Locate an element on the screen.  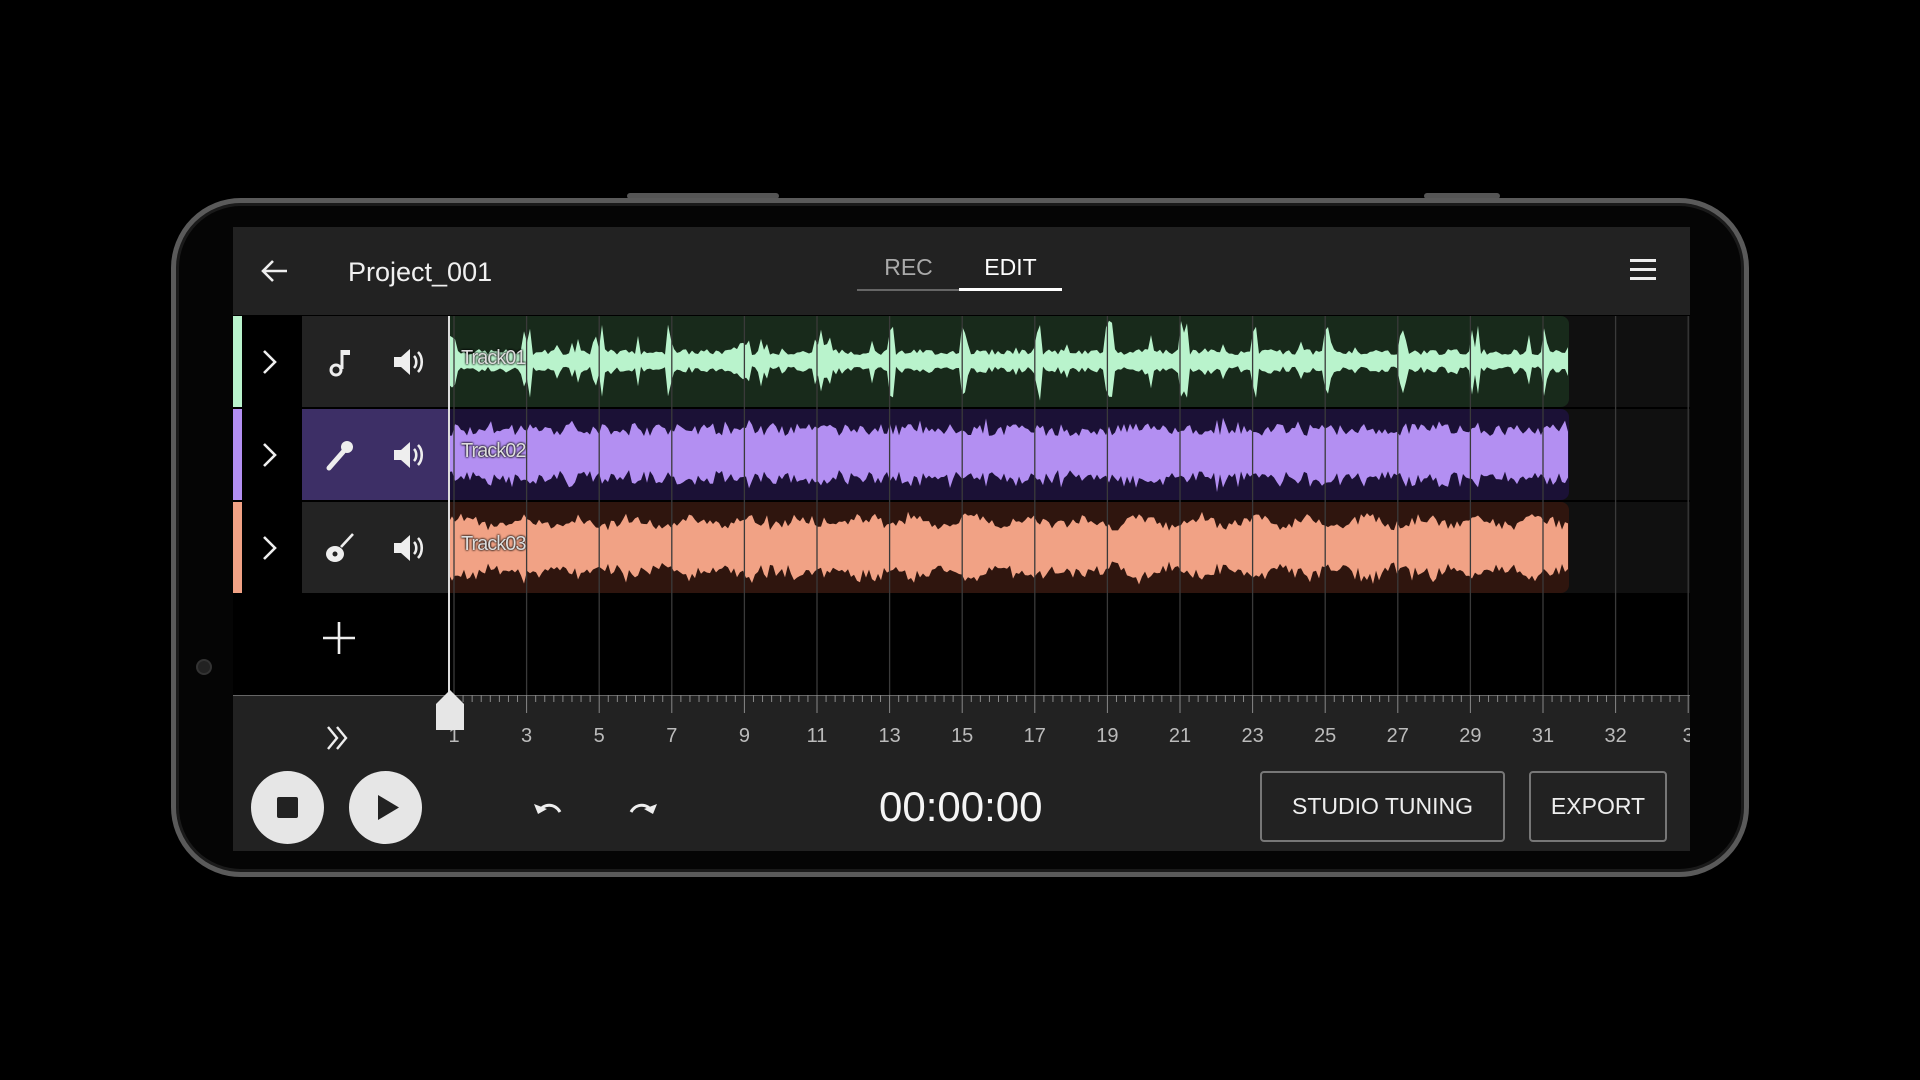
play-button is located at coordinates (385, 807).